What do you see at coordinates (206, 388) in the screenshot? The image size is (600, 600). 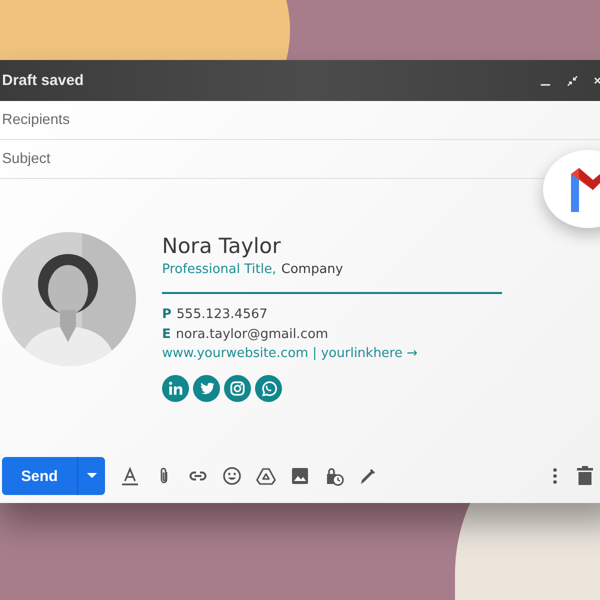 I see `bird-icon` at bounding box center [206, 388].